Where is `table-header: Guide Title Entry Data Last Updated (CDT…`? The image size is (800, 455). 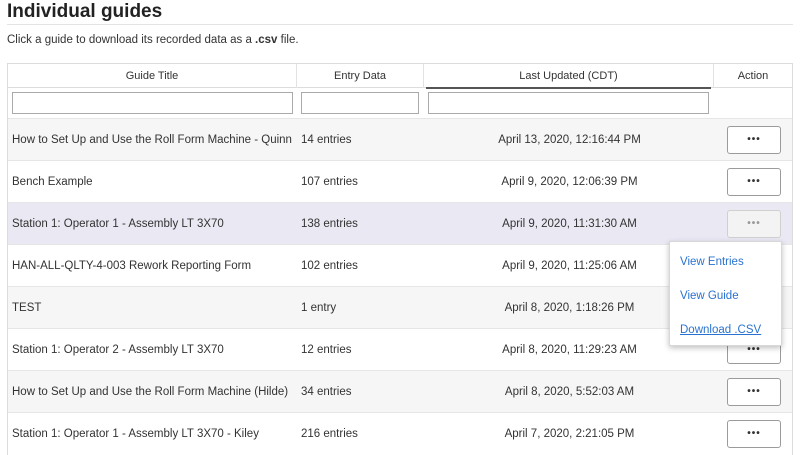 table-header: Guide Title Entry Data Last Updated (CDT… is located at coordinates (400, 76).